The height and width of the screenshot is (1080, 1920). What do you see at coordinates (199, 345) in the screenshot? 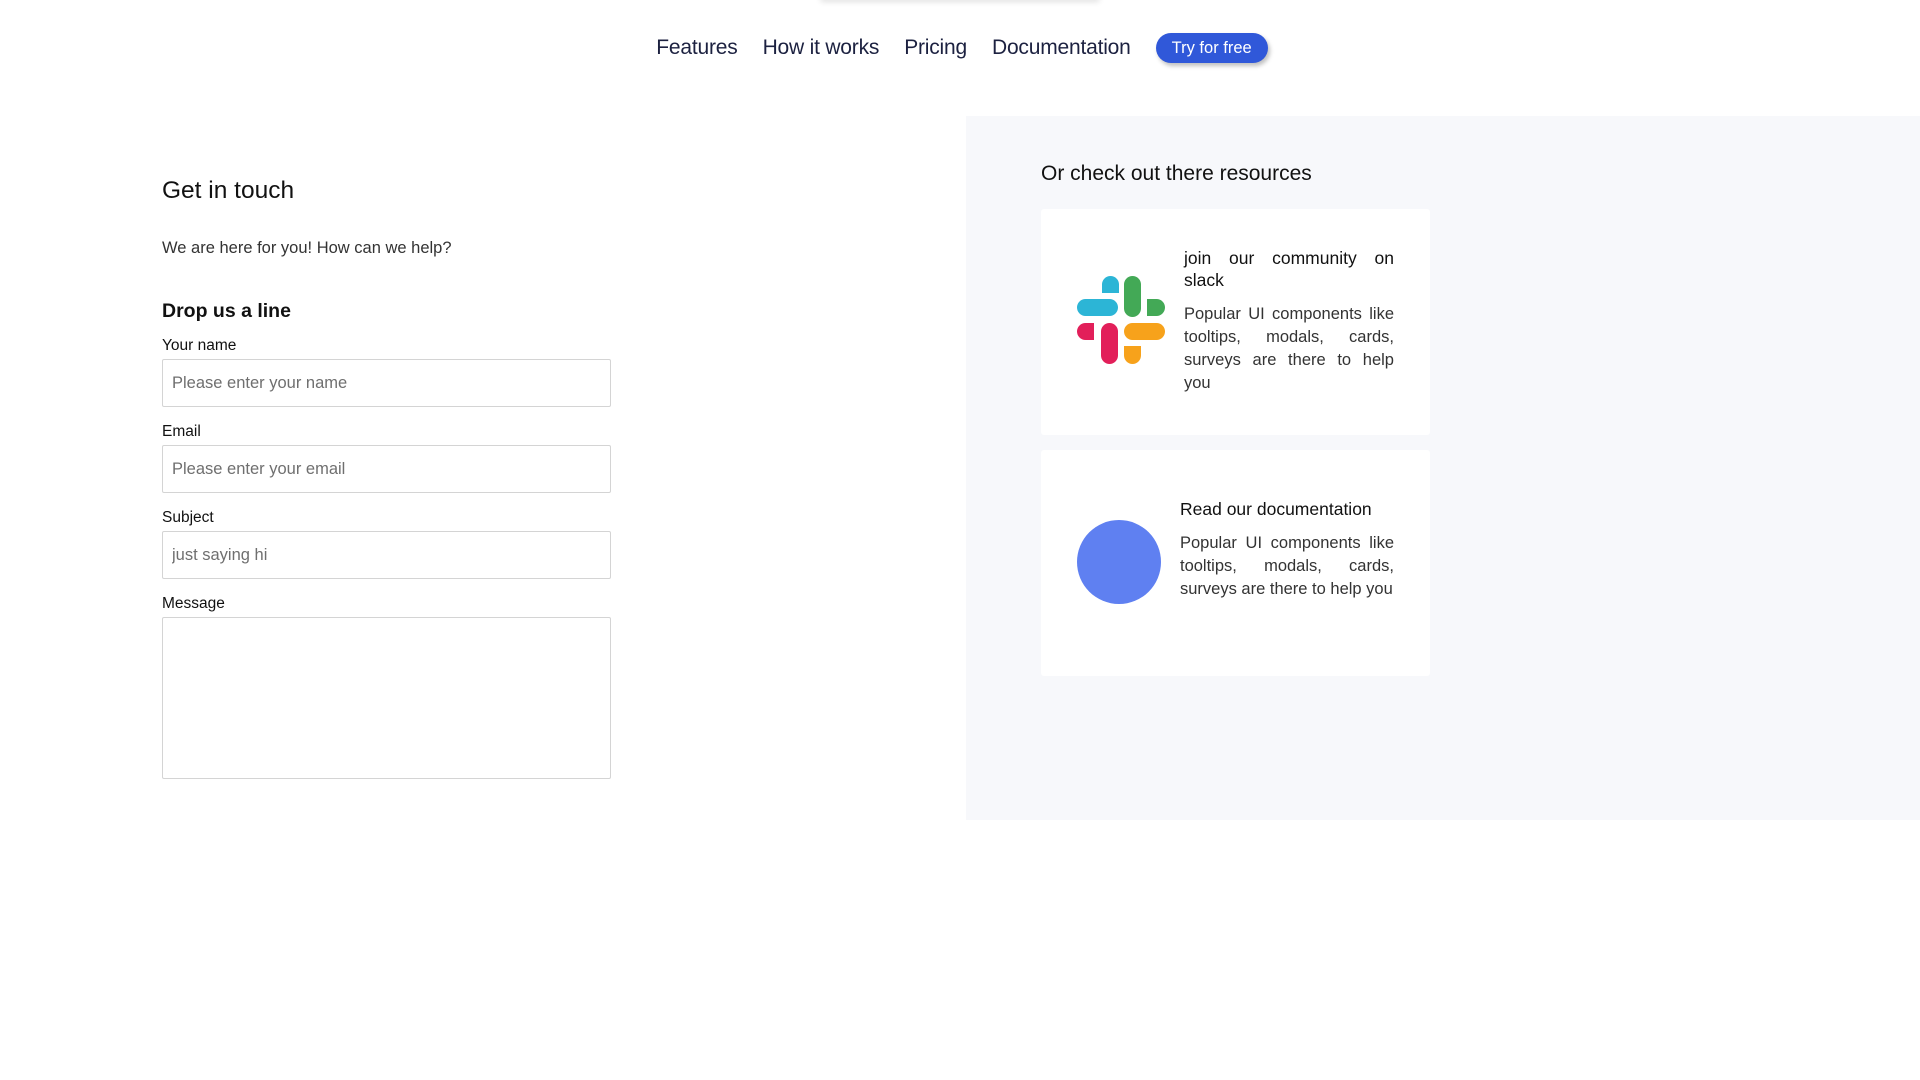
I see `name-label: Your name` at bounding box center [199, 345].